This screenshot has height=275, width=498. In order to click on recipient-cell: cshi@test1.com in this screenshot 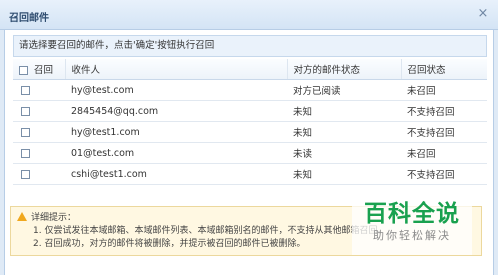, I will do `click(176, 174)`.